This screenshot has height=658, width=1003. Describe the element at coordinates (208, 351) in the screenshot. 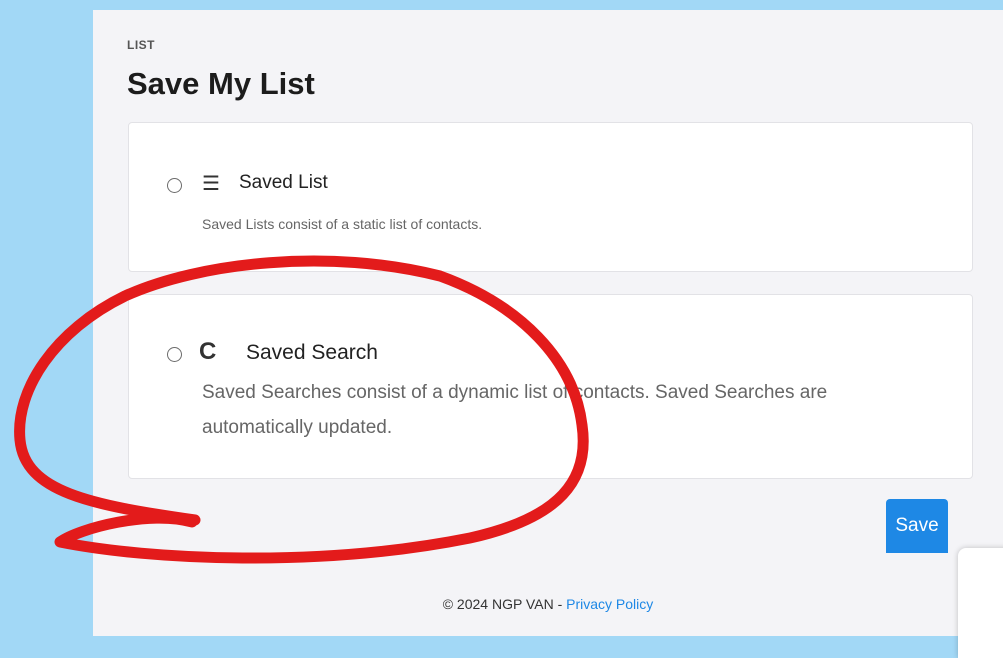

I see `refresh-icon: C` at that location.